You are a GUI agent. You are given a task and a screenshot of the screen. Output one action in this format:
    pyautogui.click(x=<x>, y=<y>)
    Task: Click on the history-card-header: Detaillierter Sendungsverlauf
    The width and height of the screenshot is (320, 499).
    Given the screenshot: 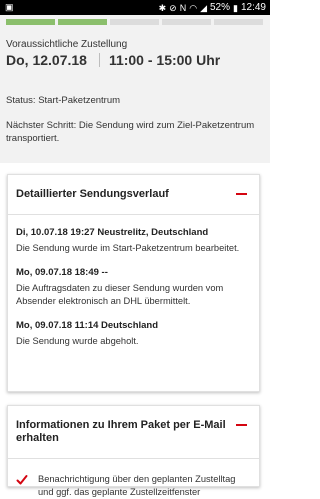 What is the action you would take?
    pyautogui.click(x=133, y=188)
    